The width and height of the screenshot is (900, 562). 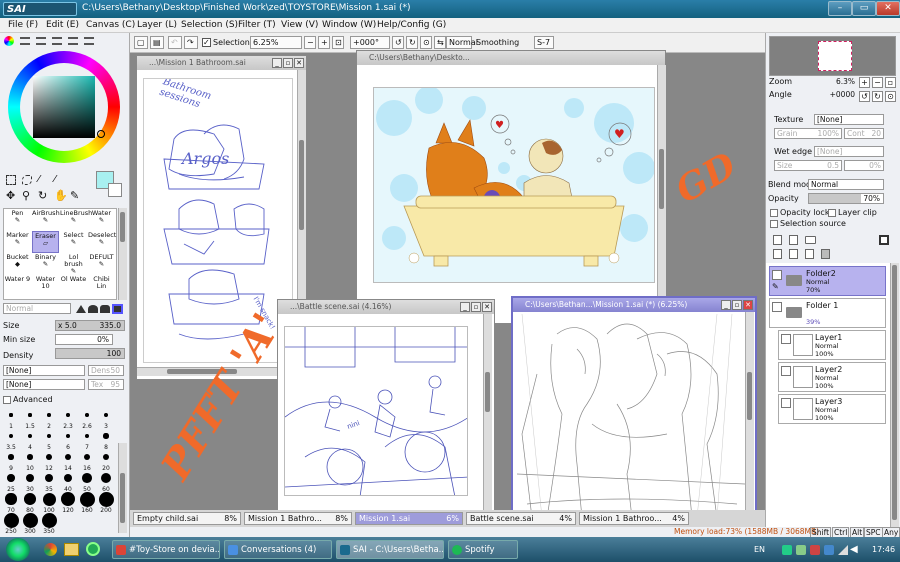 I want to click on rotate-reset-icon: ⊙, so click(x=426, y=42).